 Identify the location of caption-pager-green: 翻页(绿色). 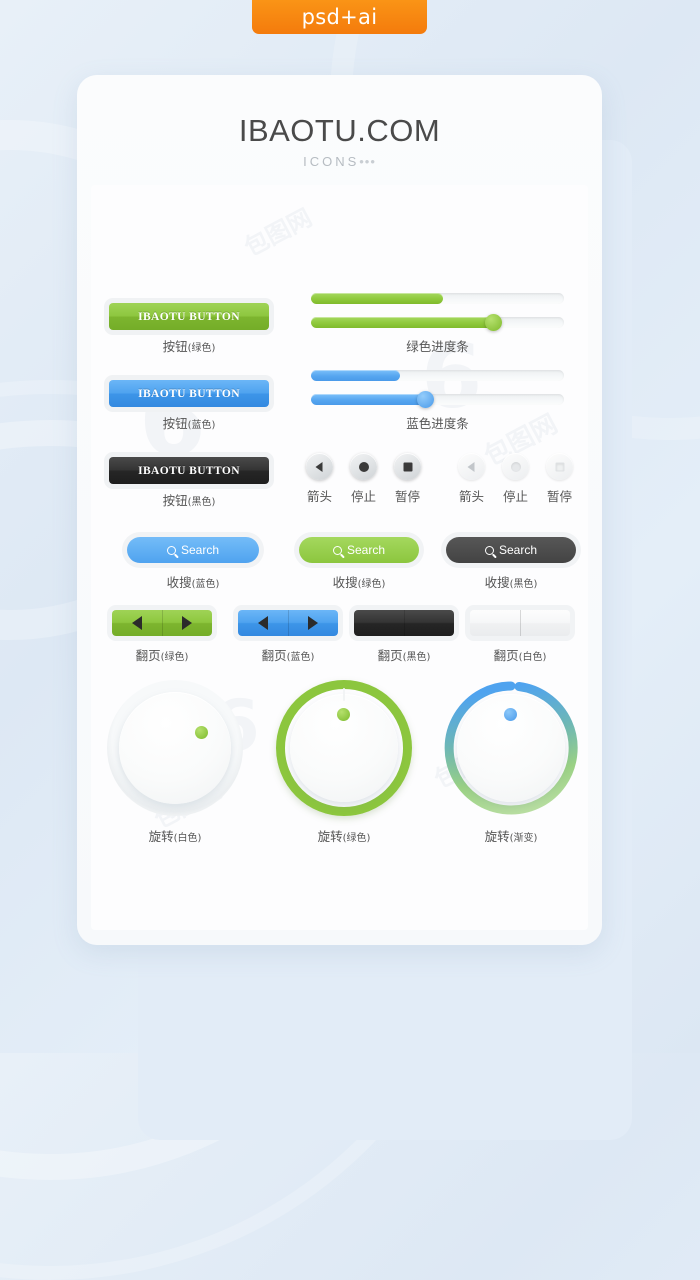
(162, 654).